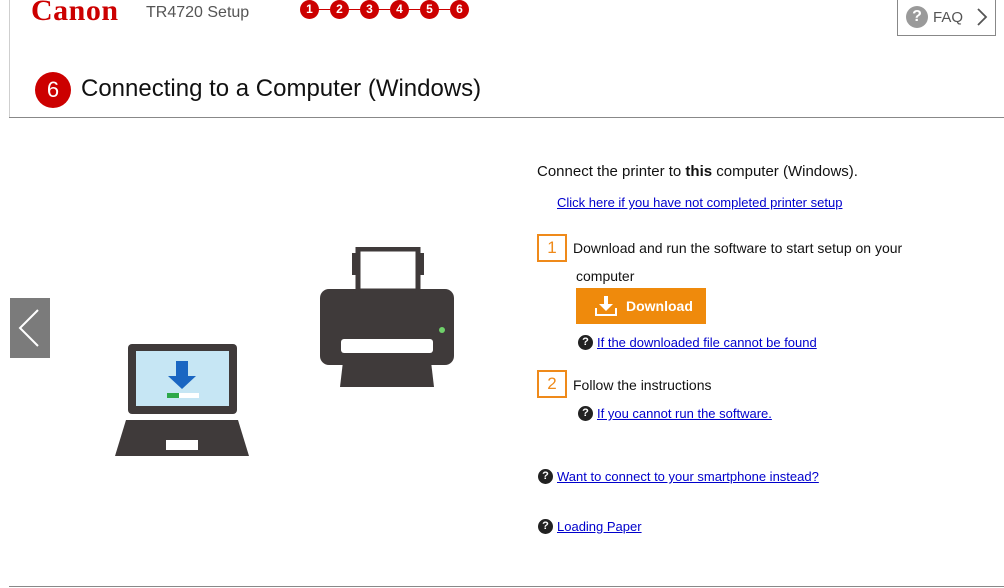 This screenshot has width=1004, height=588. I want to click on canon-logo: Canon, so click(75, 13).